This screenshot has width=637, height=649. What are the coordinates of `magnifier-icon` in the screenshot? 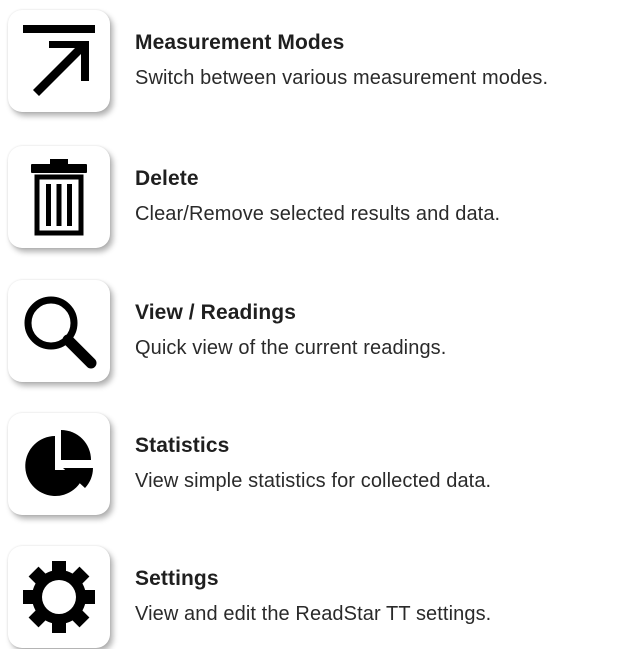 It's located at (60, 332).